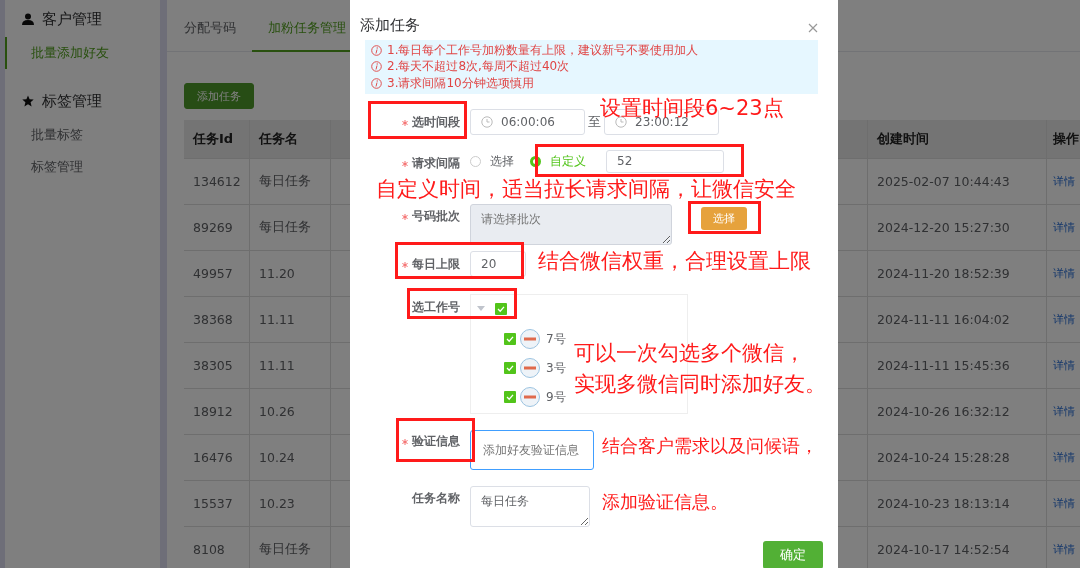  Describe the element at coordinates (290, 457) in the screenshot. I see `table-cell: 10.24` at that location.